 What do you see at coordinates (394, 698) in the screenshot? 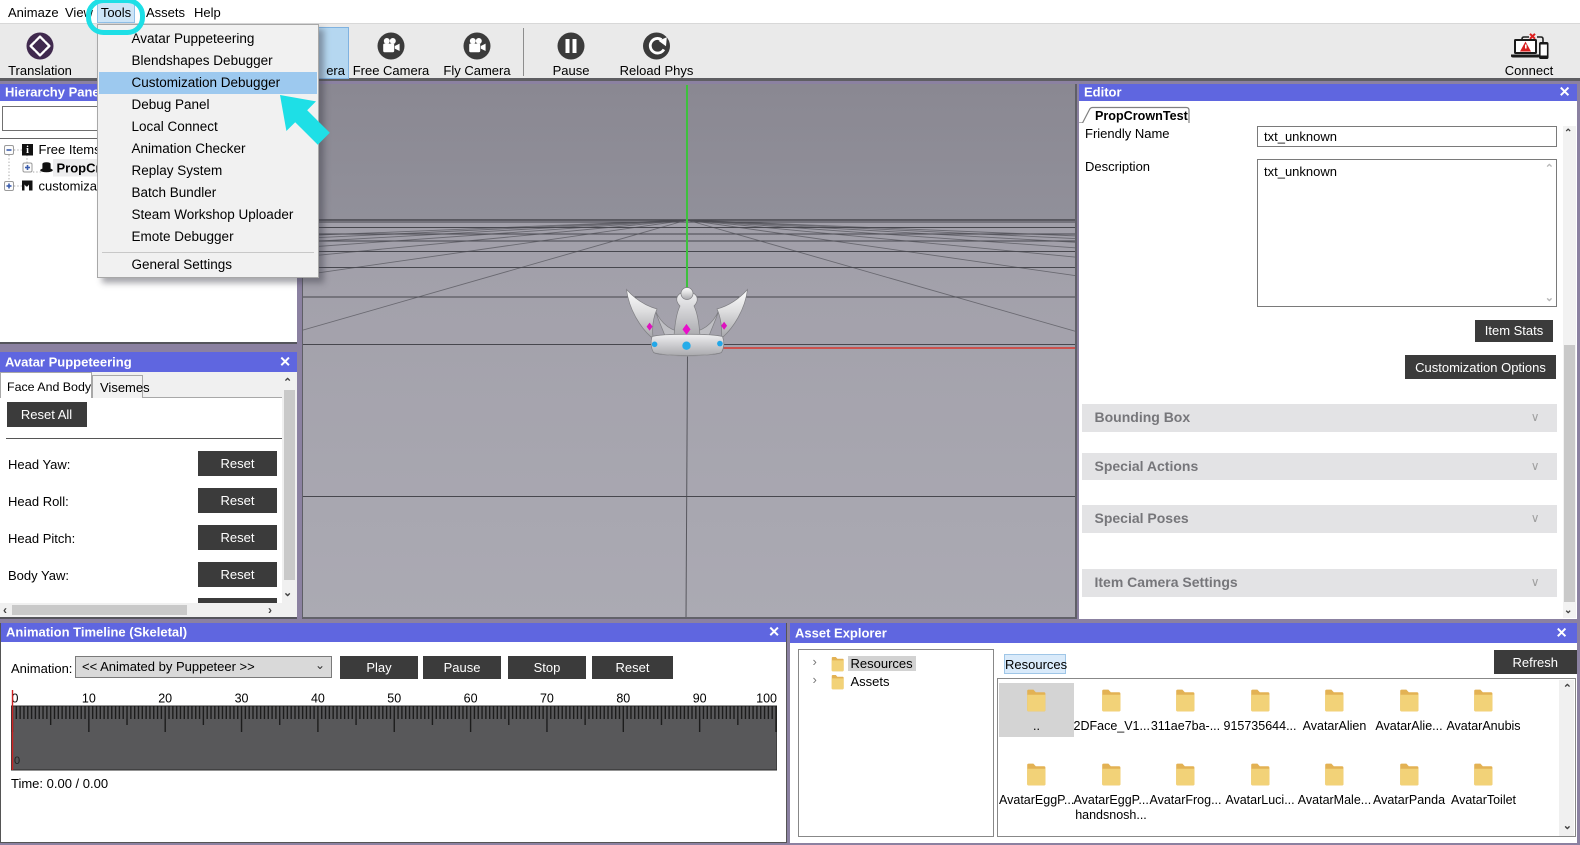
I see `svg-text: 50` at bounding box center [394, 698].